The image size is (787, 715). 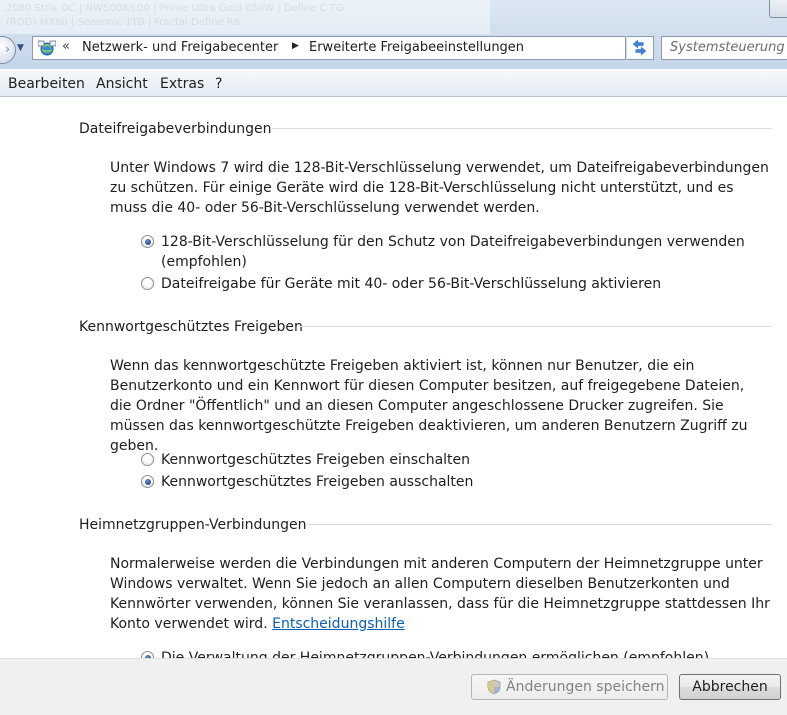 I want to click on breadcrumb-network-center: Netzwerk- und Freigabecenter, so click(x=180, y=47).